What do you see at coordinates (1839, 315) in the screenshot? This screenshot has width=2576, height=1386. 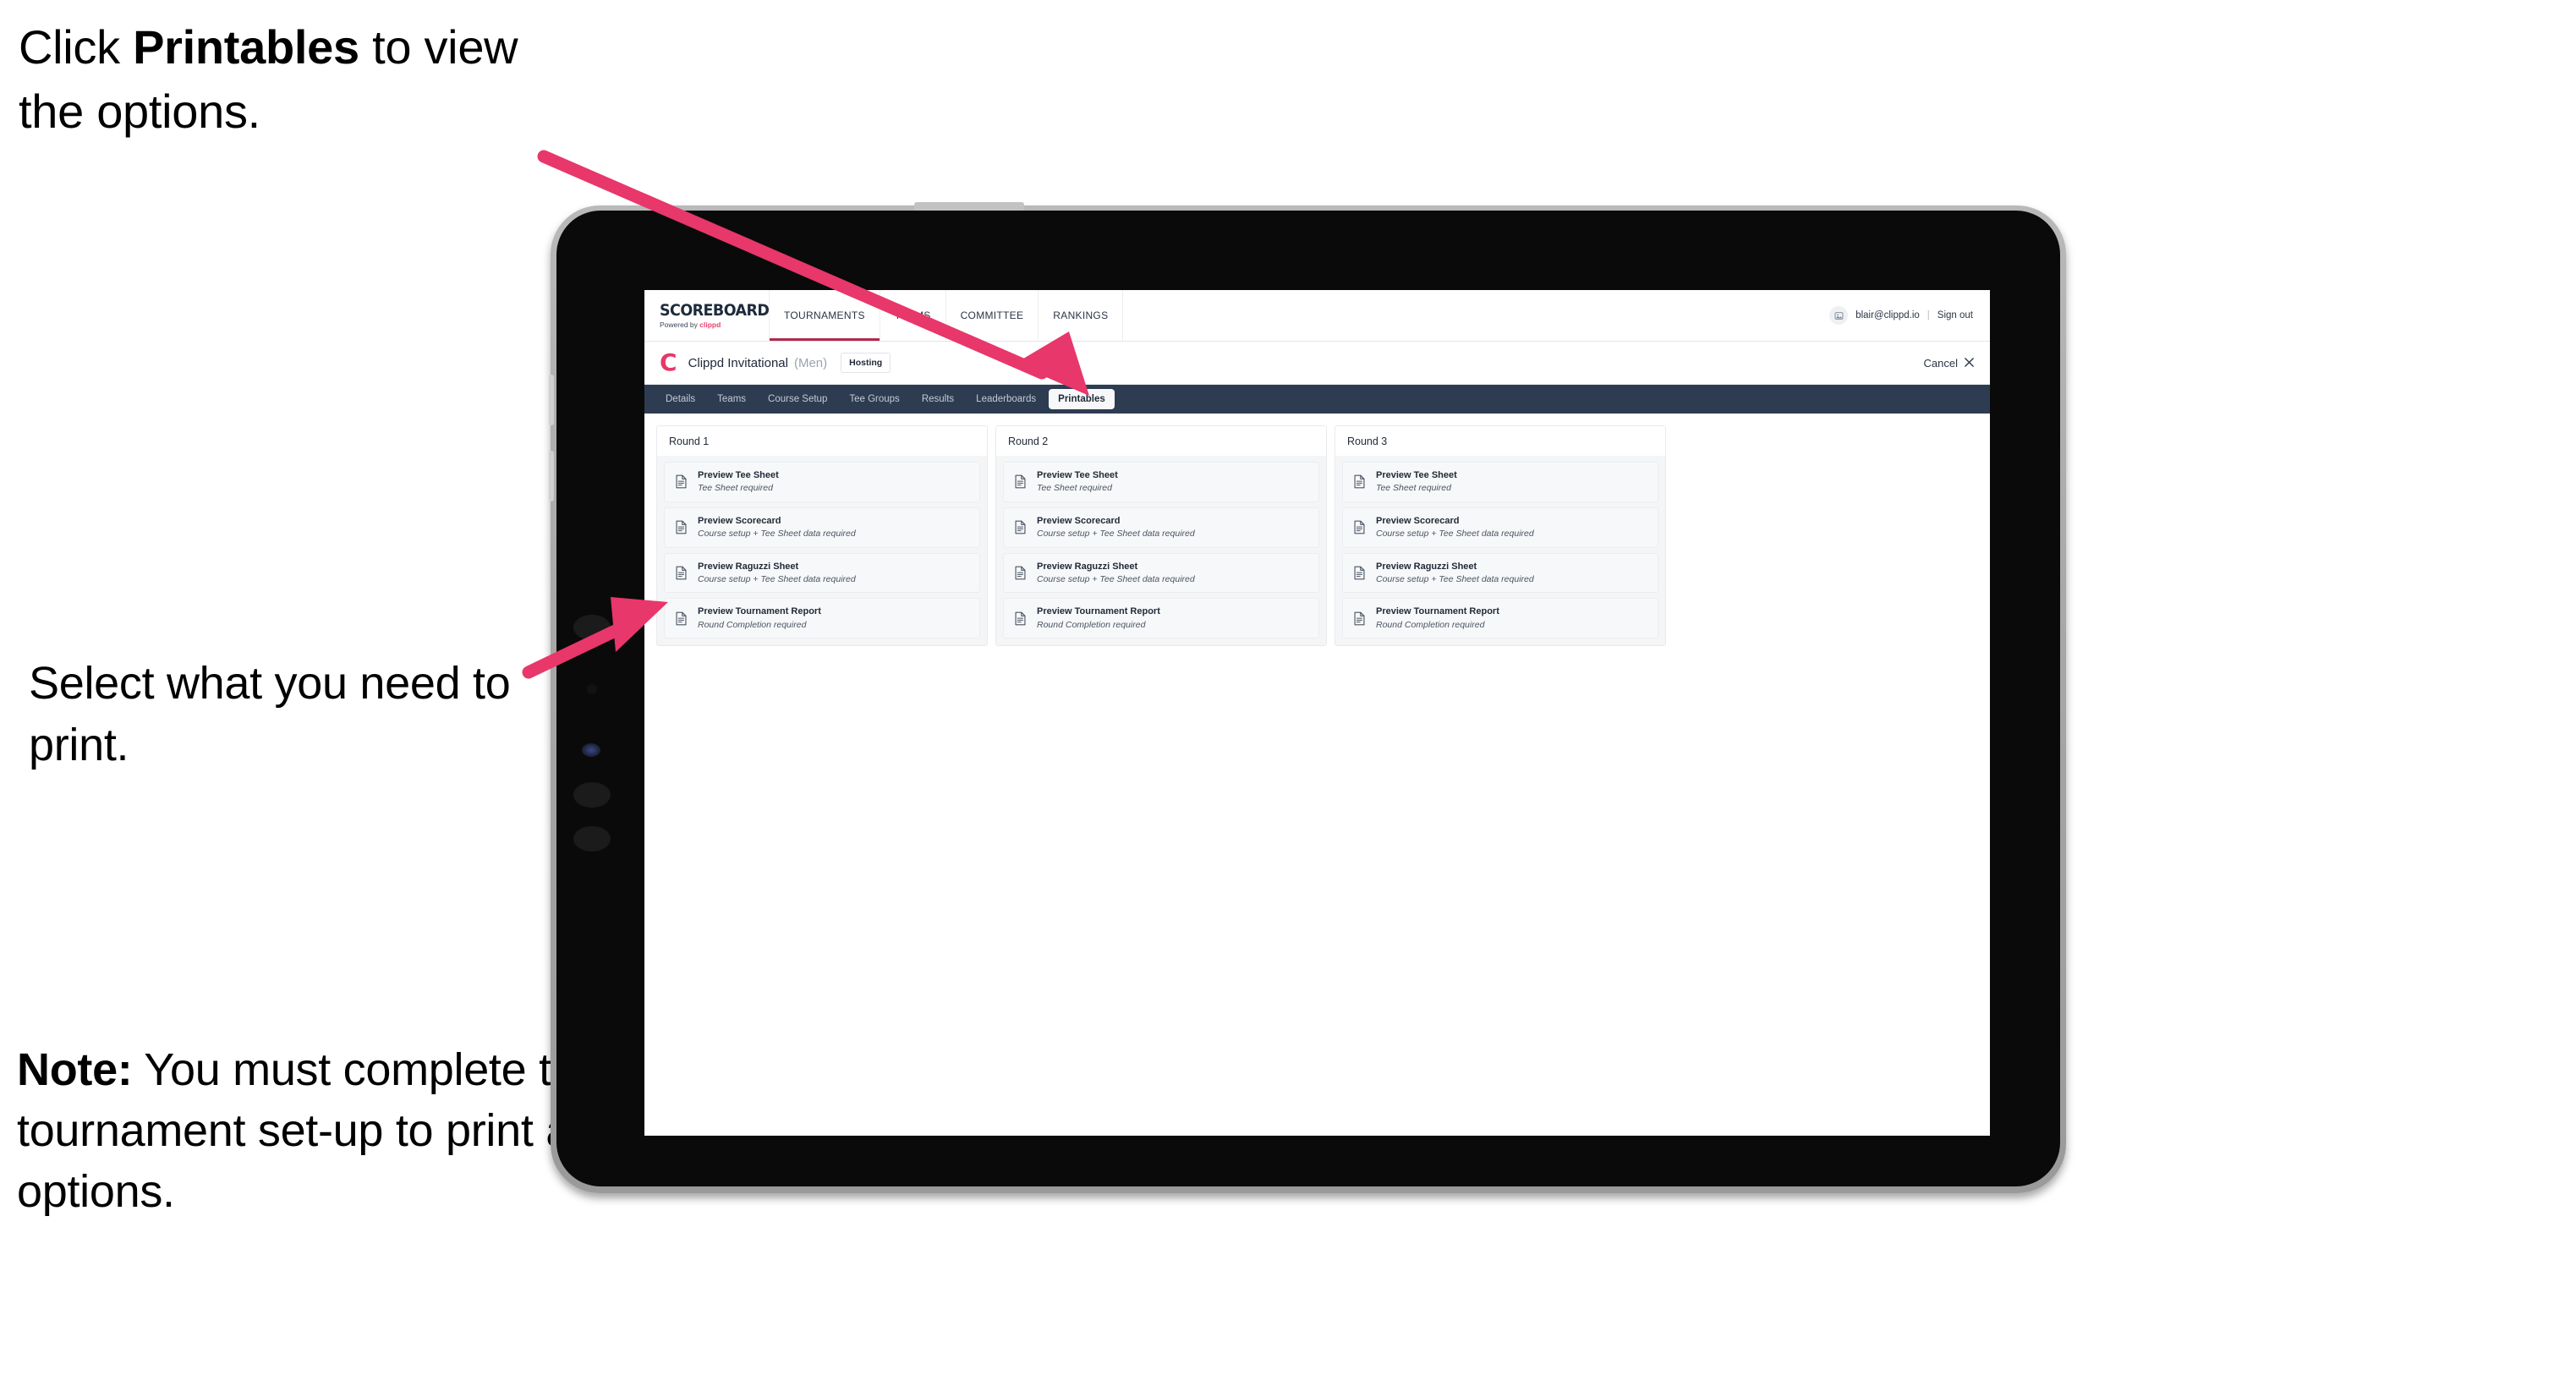 I see `user-avatar-icon` at bounding box center [1839, 315].